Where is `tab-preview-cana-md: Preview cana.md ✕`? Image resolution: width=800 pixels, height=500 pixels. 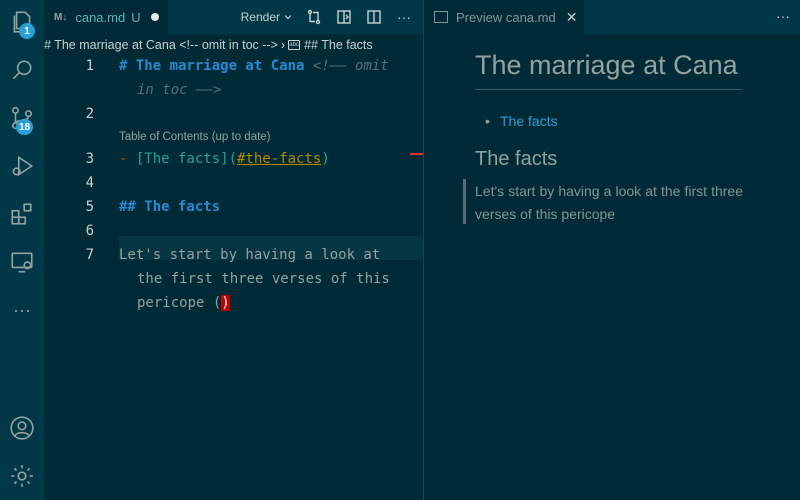 tab-preview-cana-md: Preview cana.md ✕ is located at coordinates (504, 17).